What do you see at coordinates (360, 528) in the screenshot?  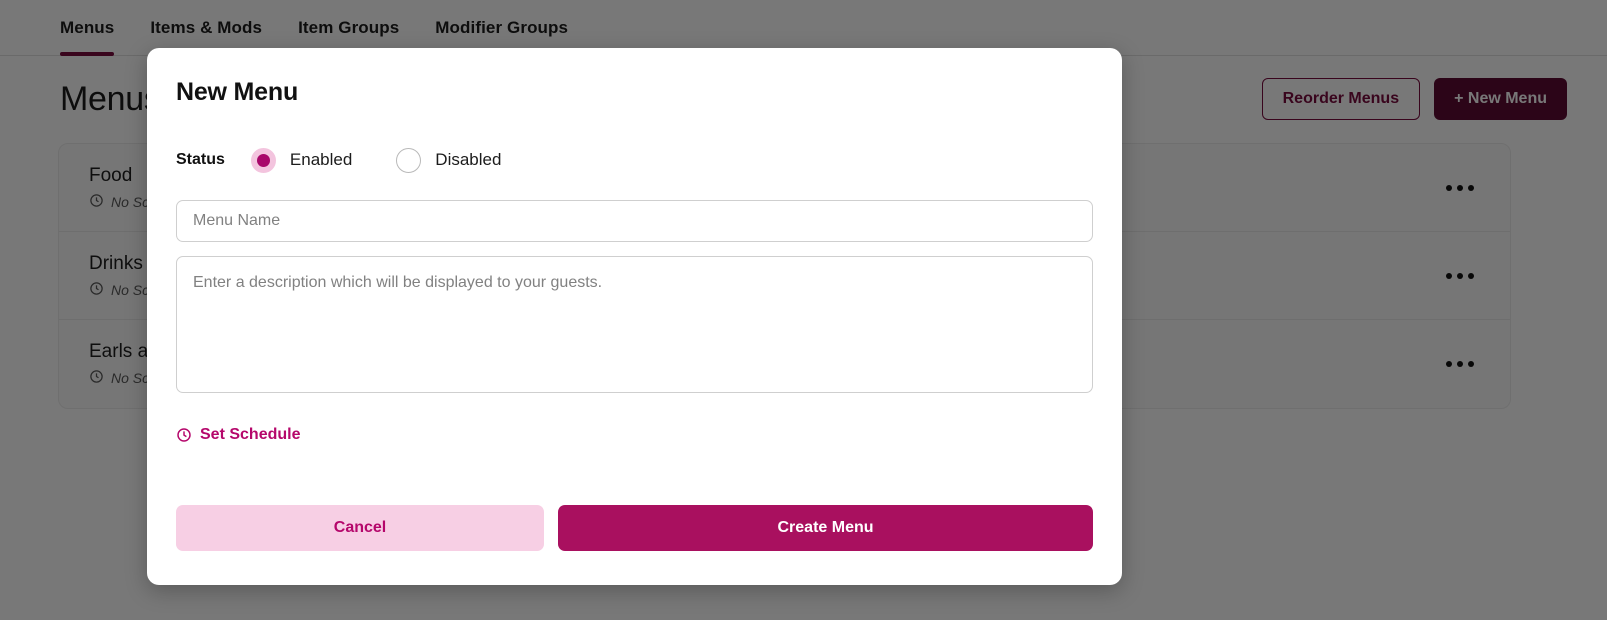 I see `cancel-button: Cancel` at bounding box center [360, 528].